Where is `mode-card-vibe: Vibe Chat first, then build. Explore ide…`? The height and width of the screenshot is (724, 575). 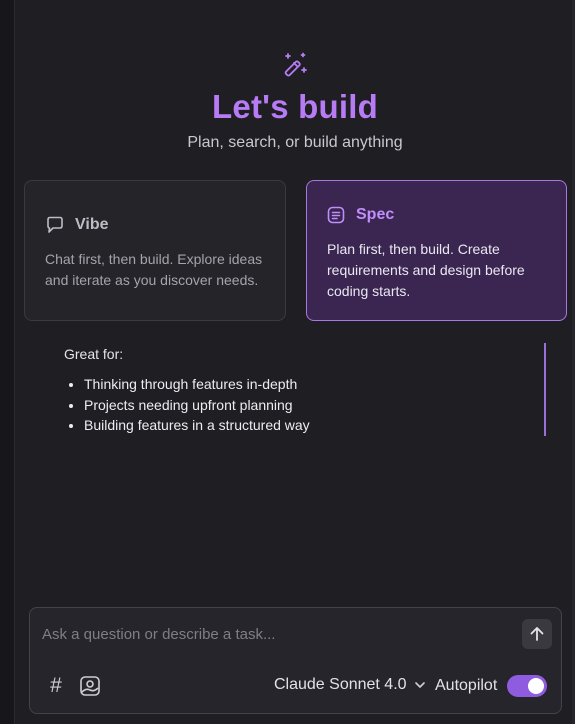
mode-card-vibe: Vibe Chat first, then build. Explore ide… is located at coordinates (155, 250).